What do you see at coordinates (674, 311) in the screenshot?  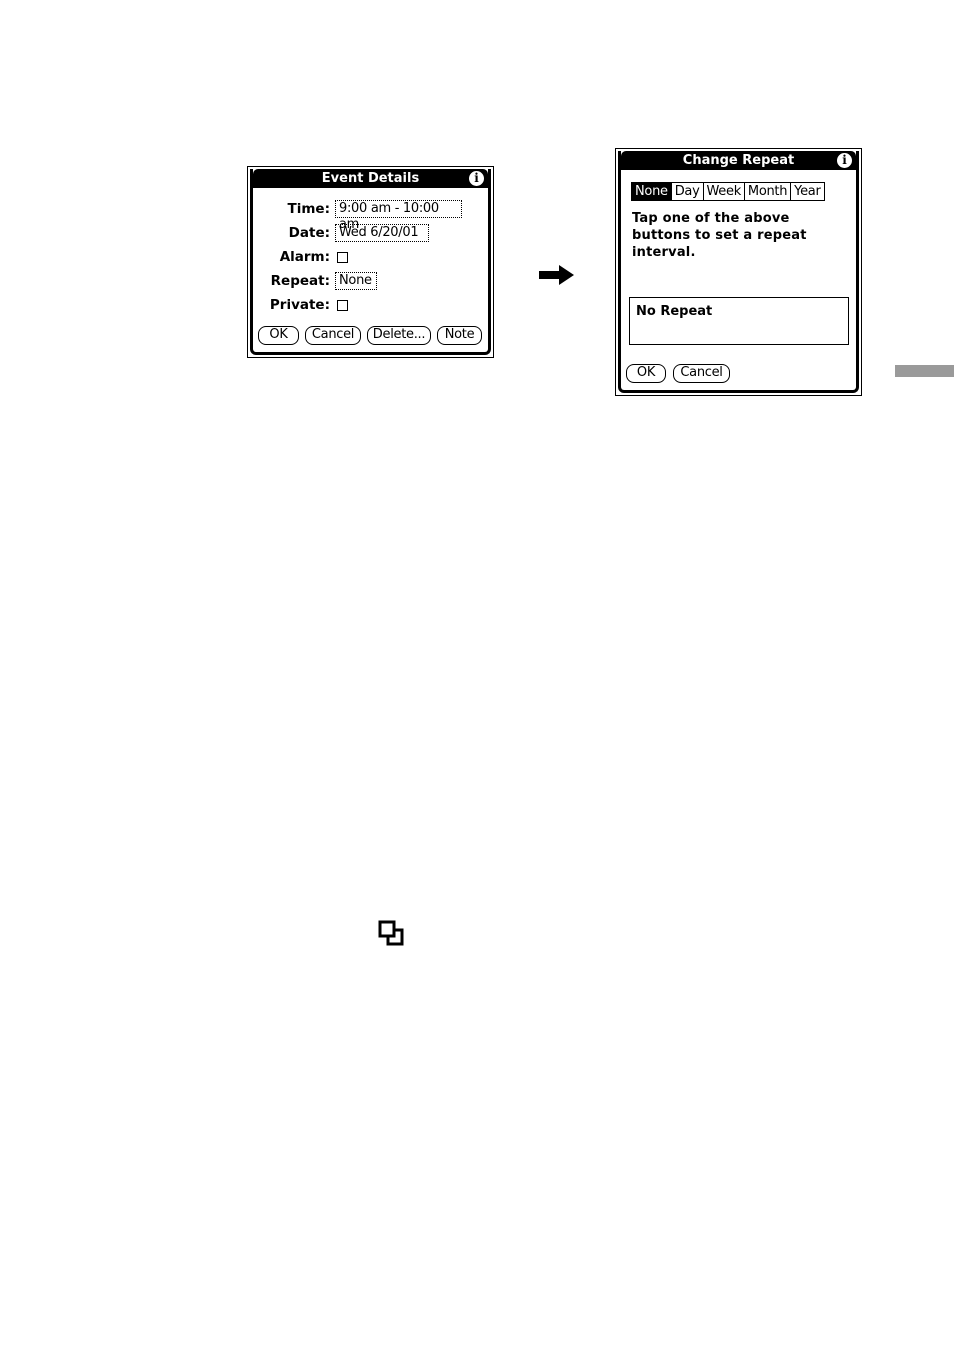 I see `repeat-summary-text: No Repeat` at bounding box center [674, 311].